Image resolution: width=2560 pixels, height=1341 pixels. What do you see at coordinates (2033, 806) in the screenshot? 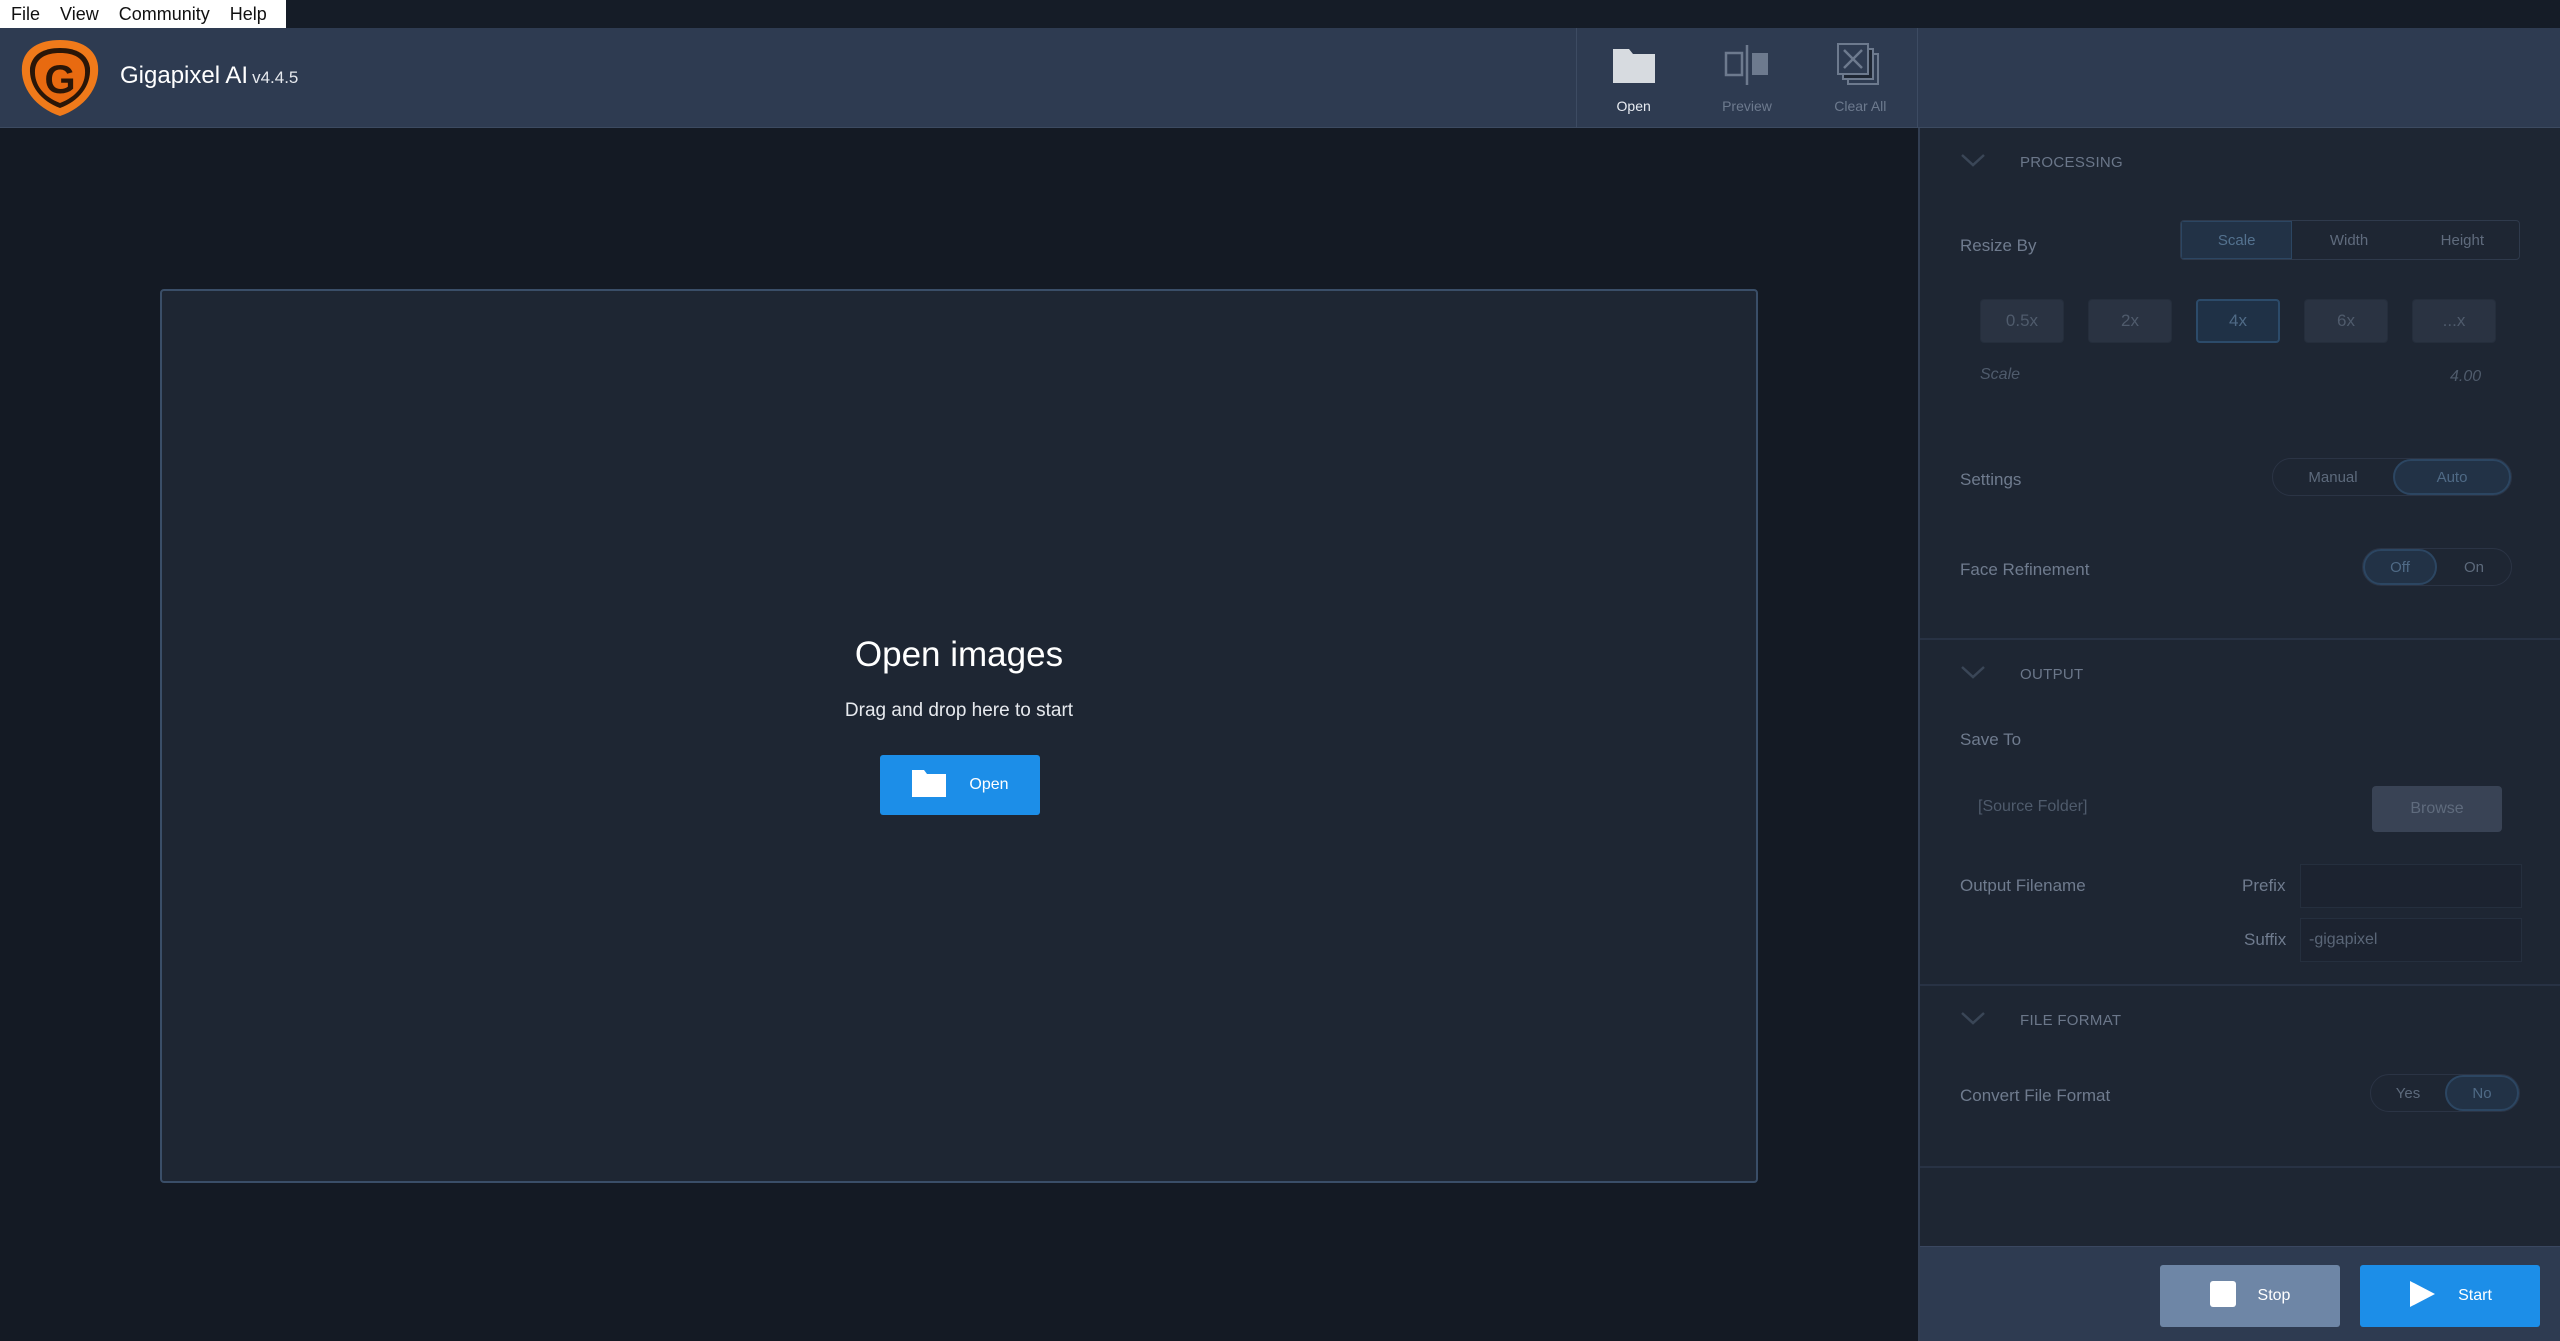
I see `save-to-value: [Source Folder]` at bounding box center [2033, 806].